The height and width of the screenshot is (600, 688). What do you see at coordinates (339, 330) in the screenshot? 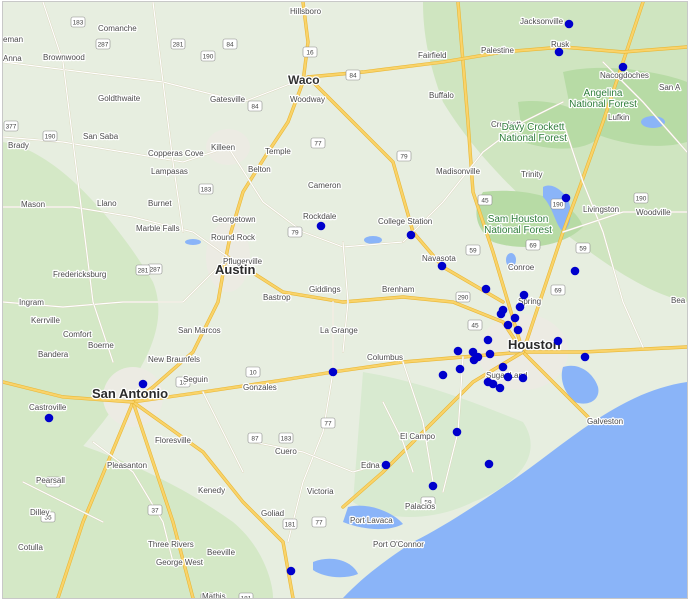
I see `city-label: La Grange` at bounding box center [339, 330].